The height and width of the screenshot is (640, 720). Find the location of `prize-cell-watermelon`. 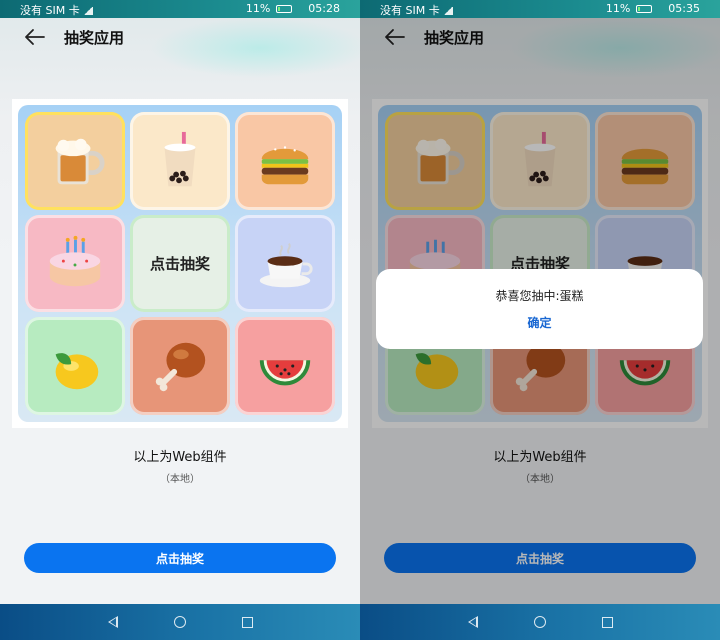

prize-cell-watermelon is located at coordinates (285, 366).